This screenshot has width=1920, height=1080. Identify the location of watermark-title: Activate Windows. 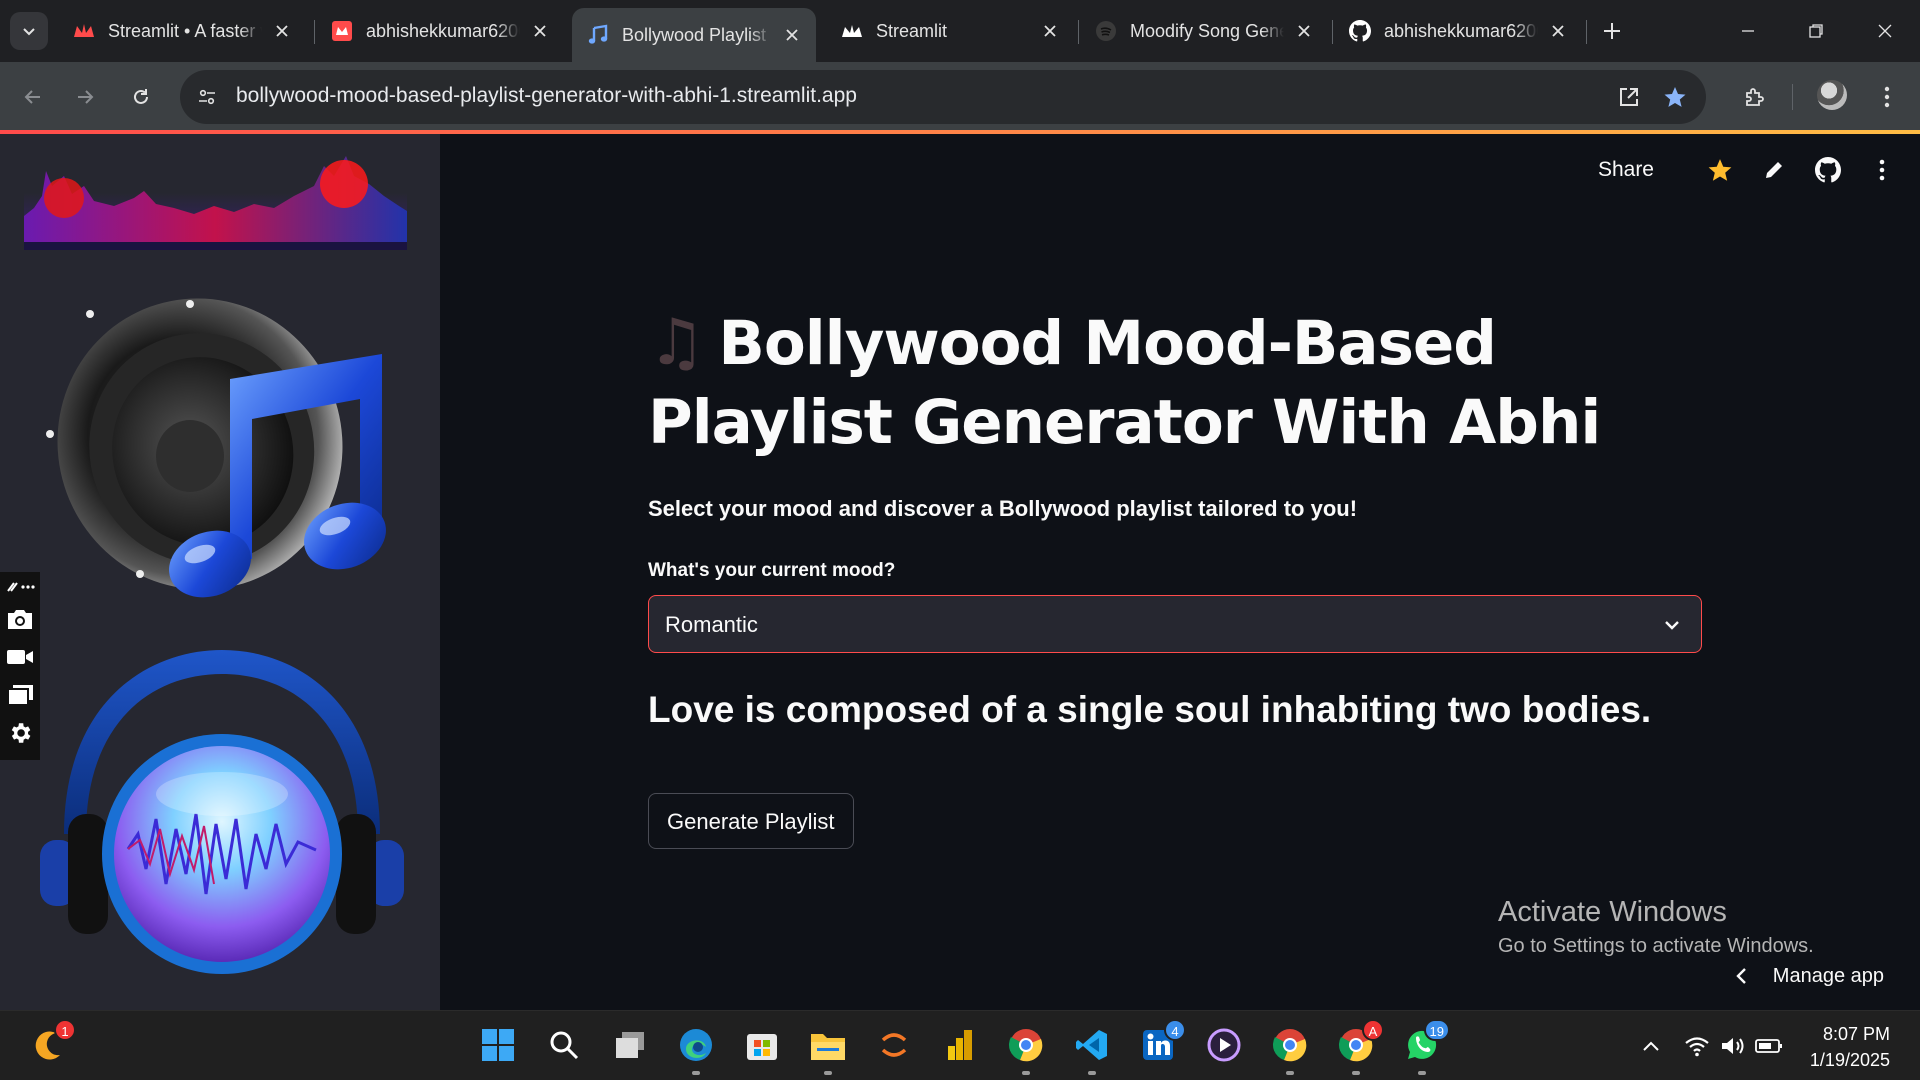
(1612, 912).